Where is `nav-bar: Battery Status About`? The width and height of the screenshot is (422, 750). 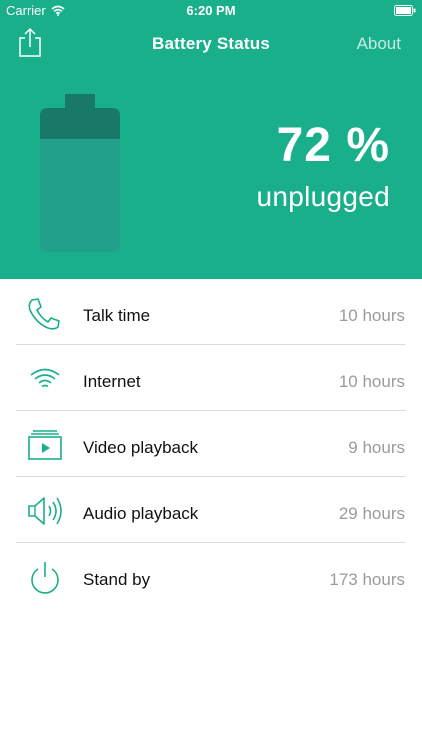 nav-bar: Battery Status About is located at coordinates (211, 44).